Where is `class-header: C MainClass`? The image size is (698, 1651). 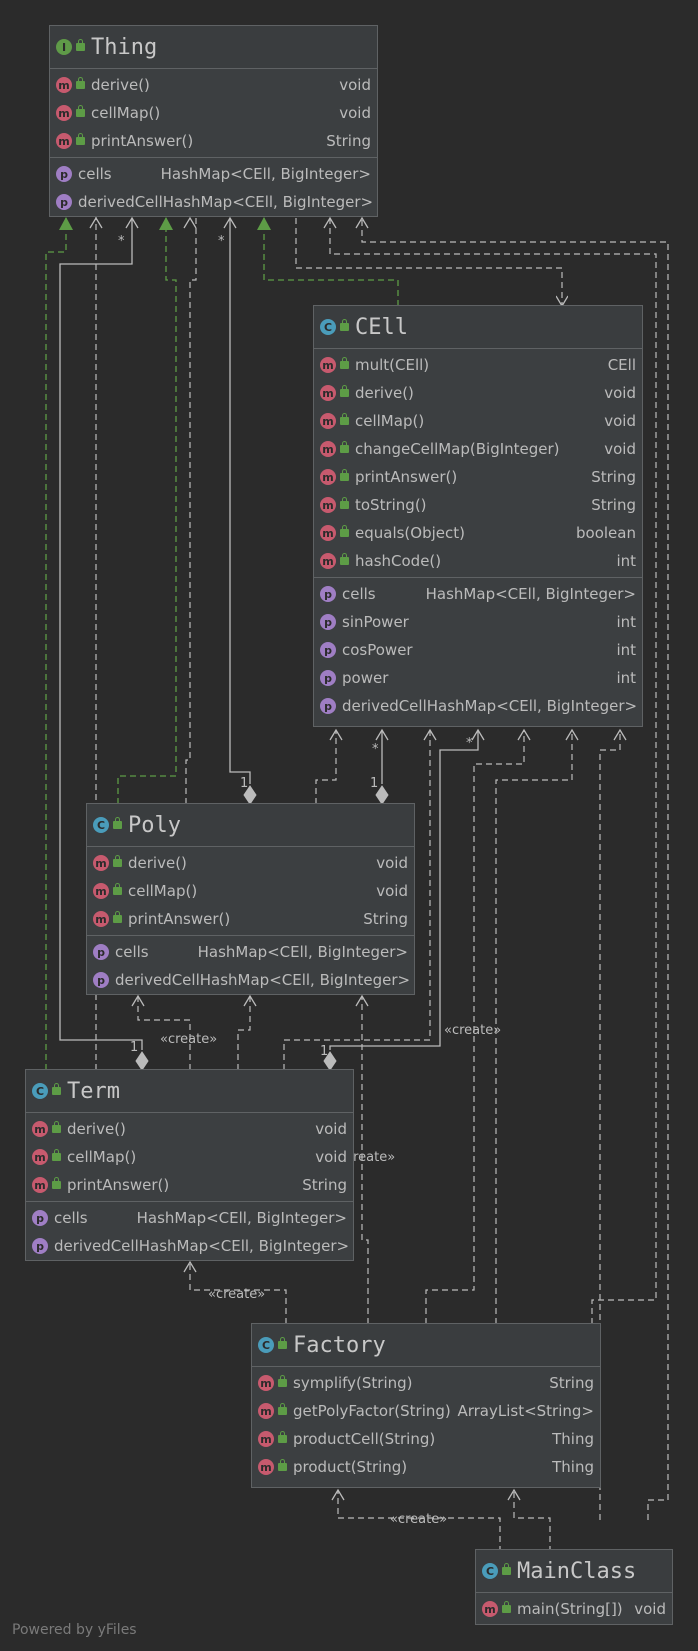 class-header: C MainClass is located at coordinates (574, 1571).